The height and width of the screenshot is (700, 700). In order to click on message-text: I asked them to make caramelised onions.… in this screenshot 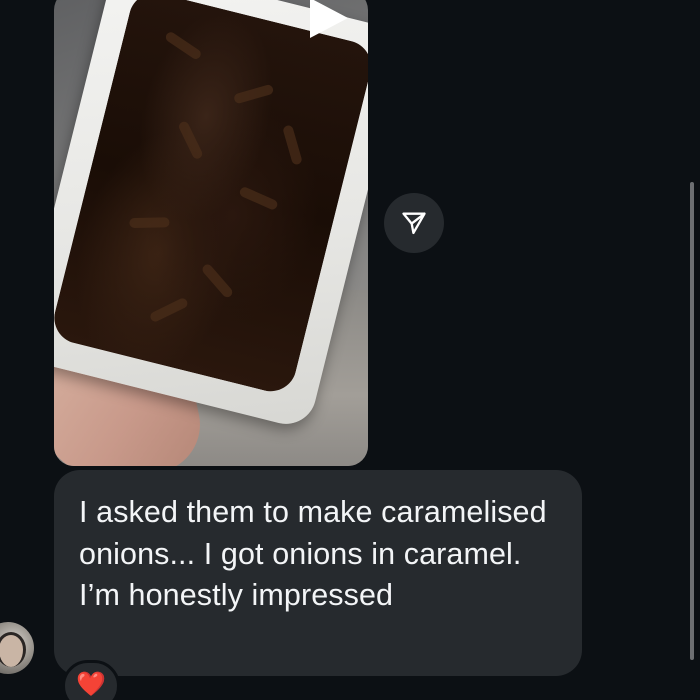, I will do `click(313, 553)`.